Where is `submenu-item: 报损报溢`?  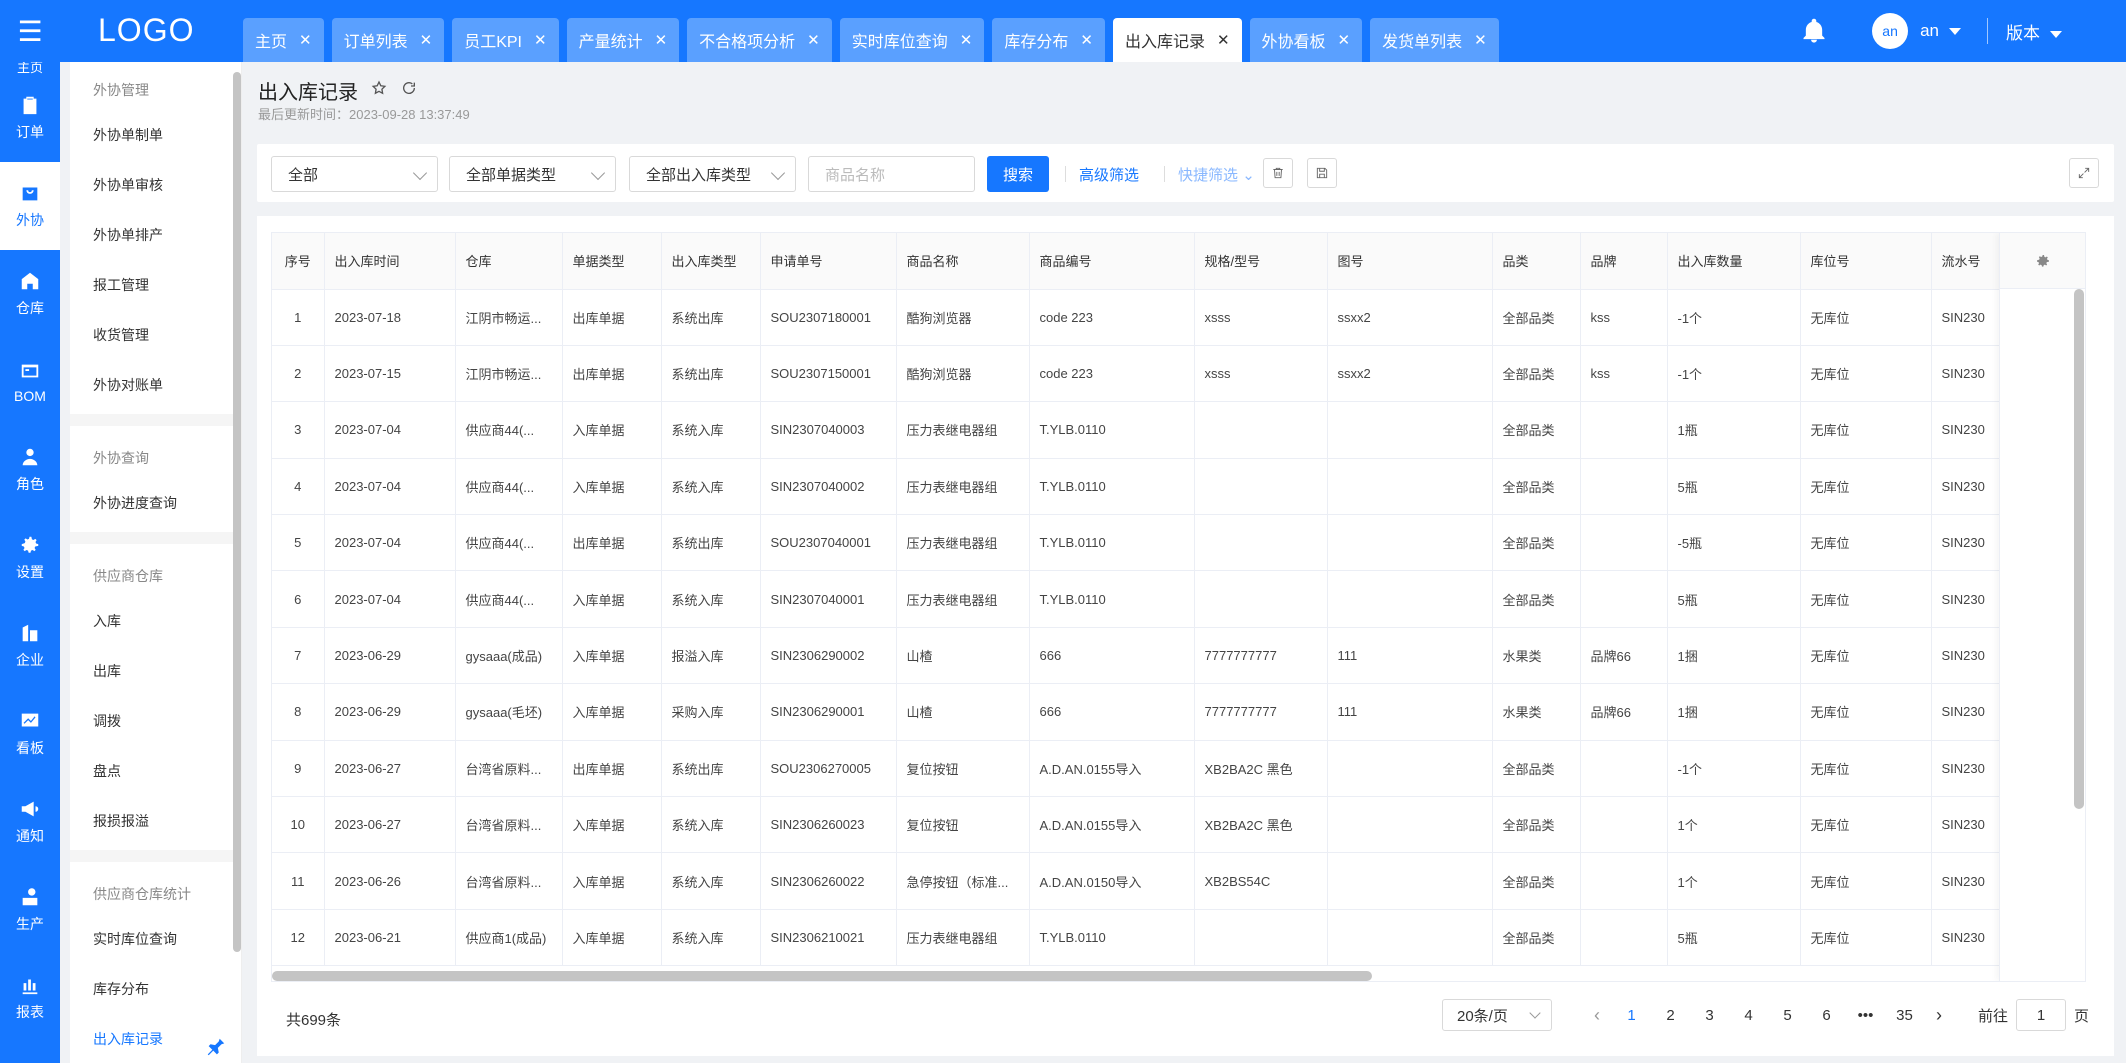 submenu-item: 报损报溢 is located at coordinates (155, 821).